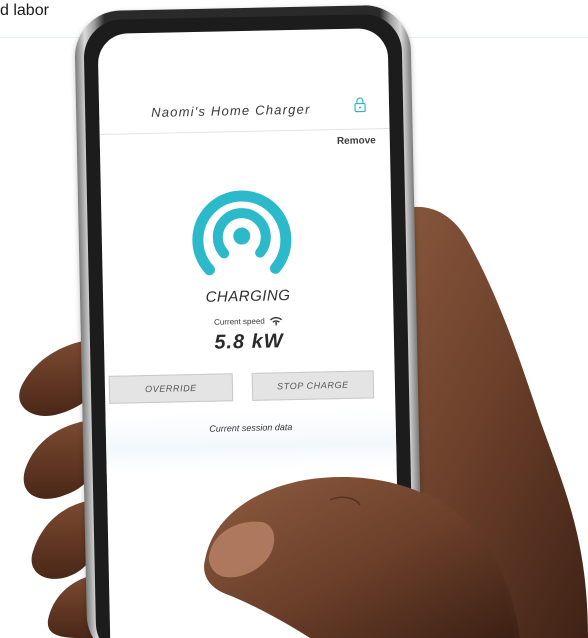 The width and height of the screenshot is (588, 638). Describe the element at coordinates (24, 10) in the screenshot. I see `background-text: d labor` at that location.